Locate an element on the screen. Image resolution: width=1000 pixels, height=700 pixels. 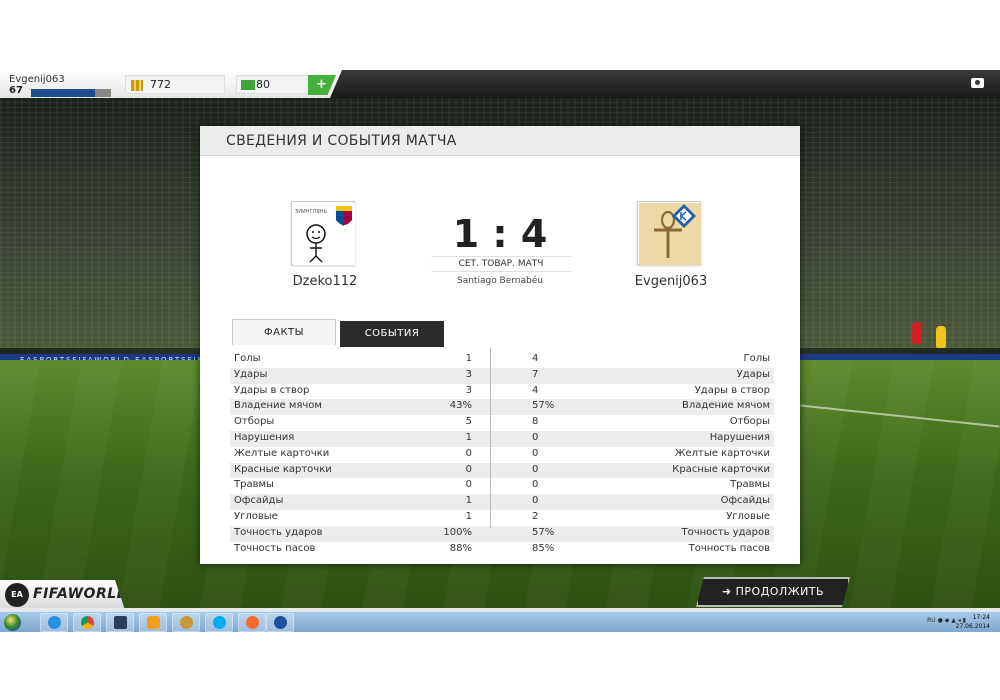
clock-time: 17:24 is located at coordinates (981, 617).